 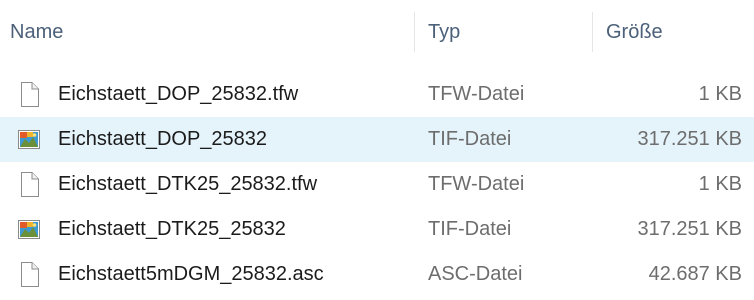 What do you see at coordinates (676, 32) in the screenshot?
I see `column-header-size: Größe` at bounding box center [676, 32].